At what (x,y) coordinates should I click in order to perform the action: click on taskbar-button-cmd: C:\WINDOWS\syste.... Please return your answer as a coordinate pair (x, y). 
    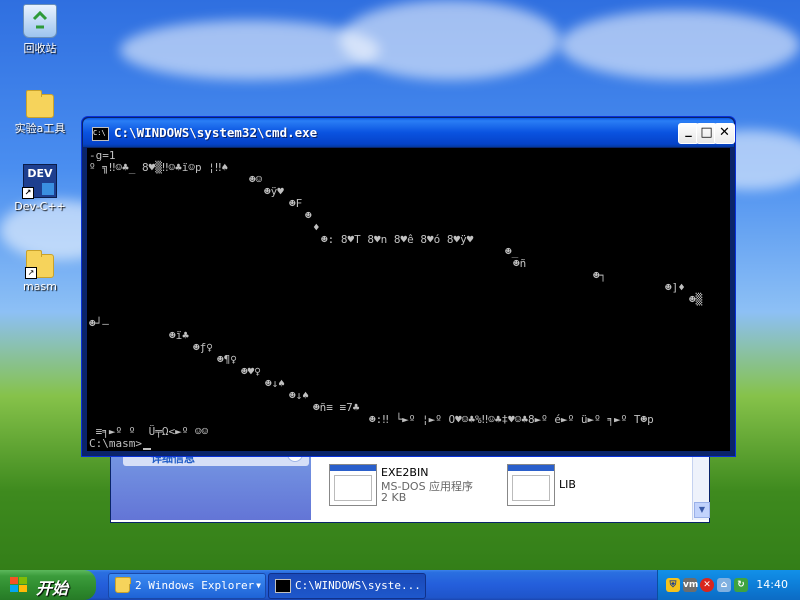
    Looking at the image, I should click on (347, 586).